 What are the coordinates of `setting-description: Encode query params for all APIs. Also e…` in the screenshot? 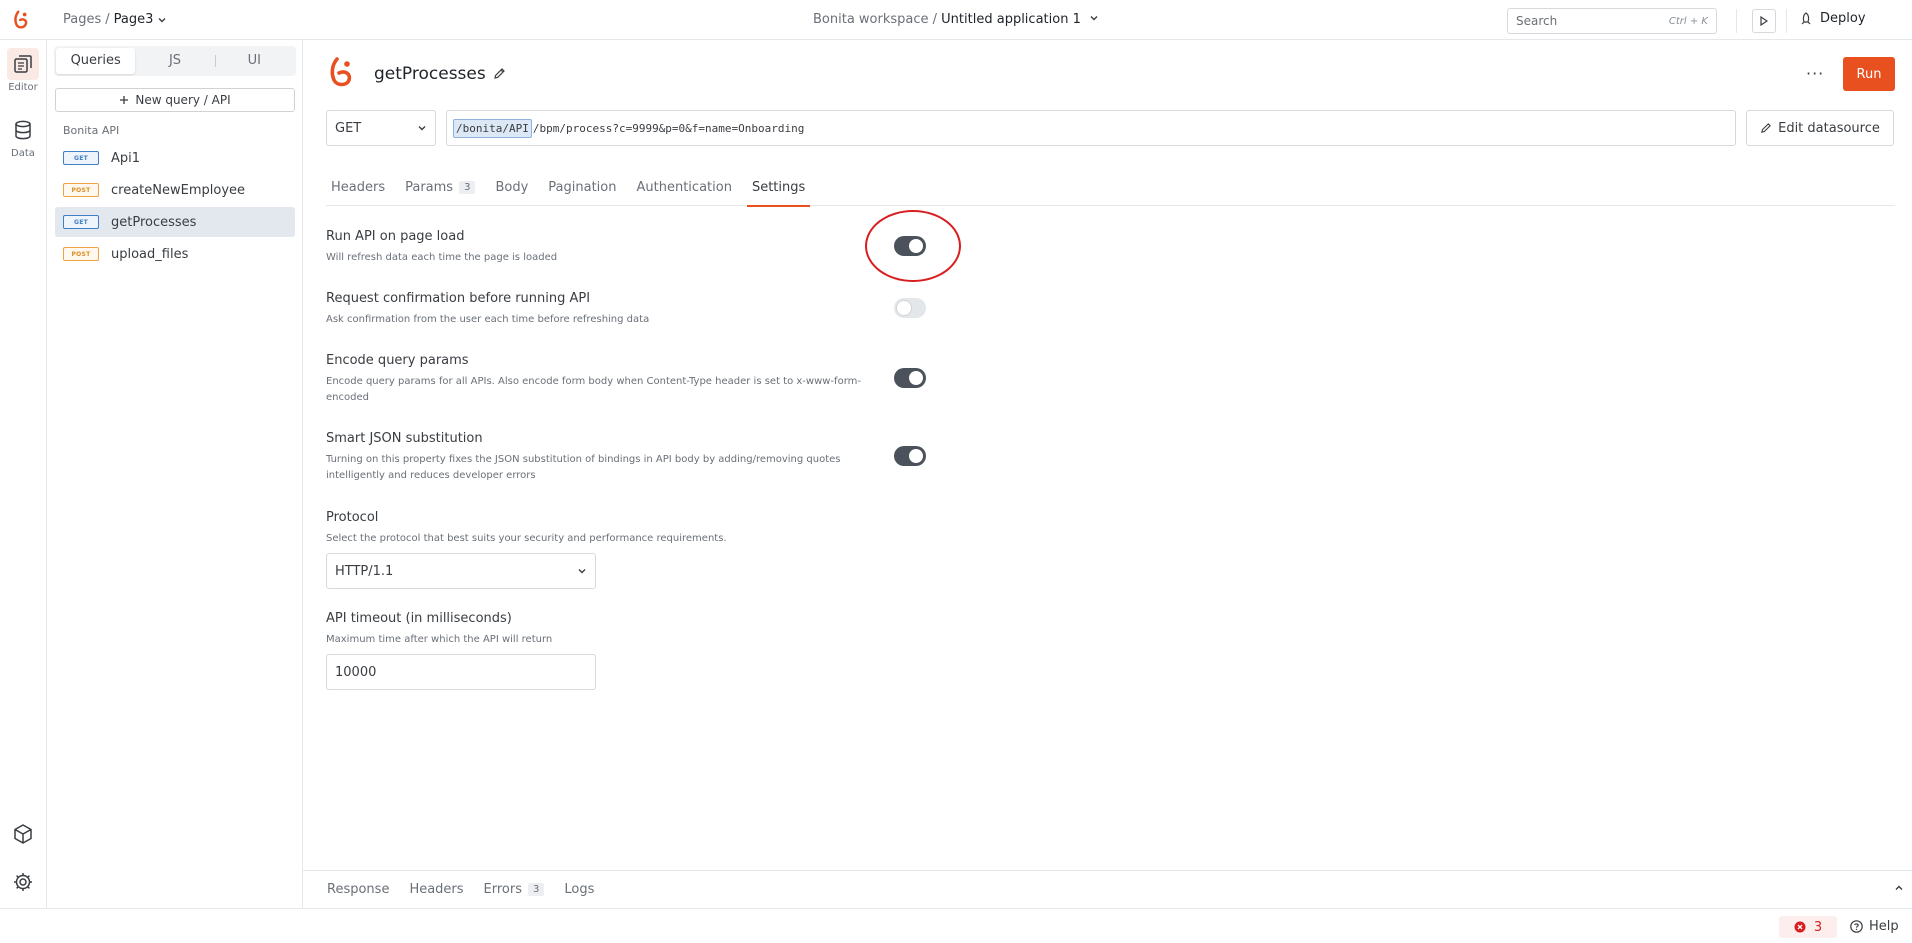 It's located at (593, 389).